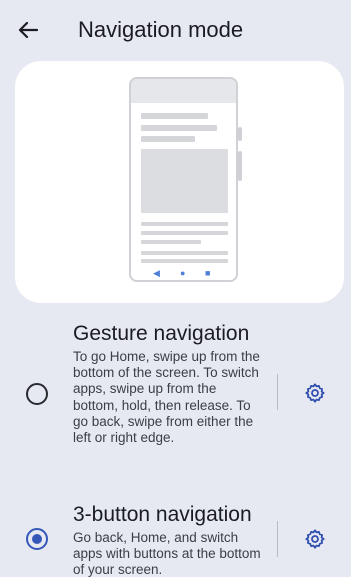 The image size is (351, 577). What do you see at coordinates (208, 273) in the screenshot?
I see `nav-recents-glyph: ■` at bounding box center [208, 273].